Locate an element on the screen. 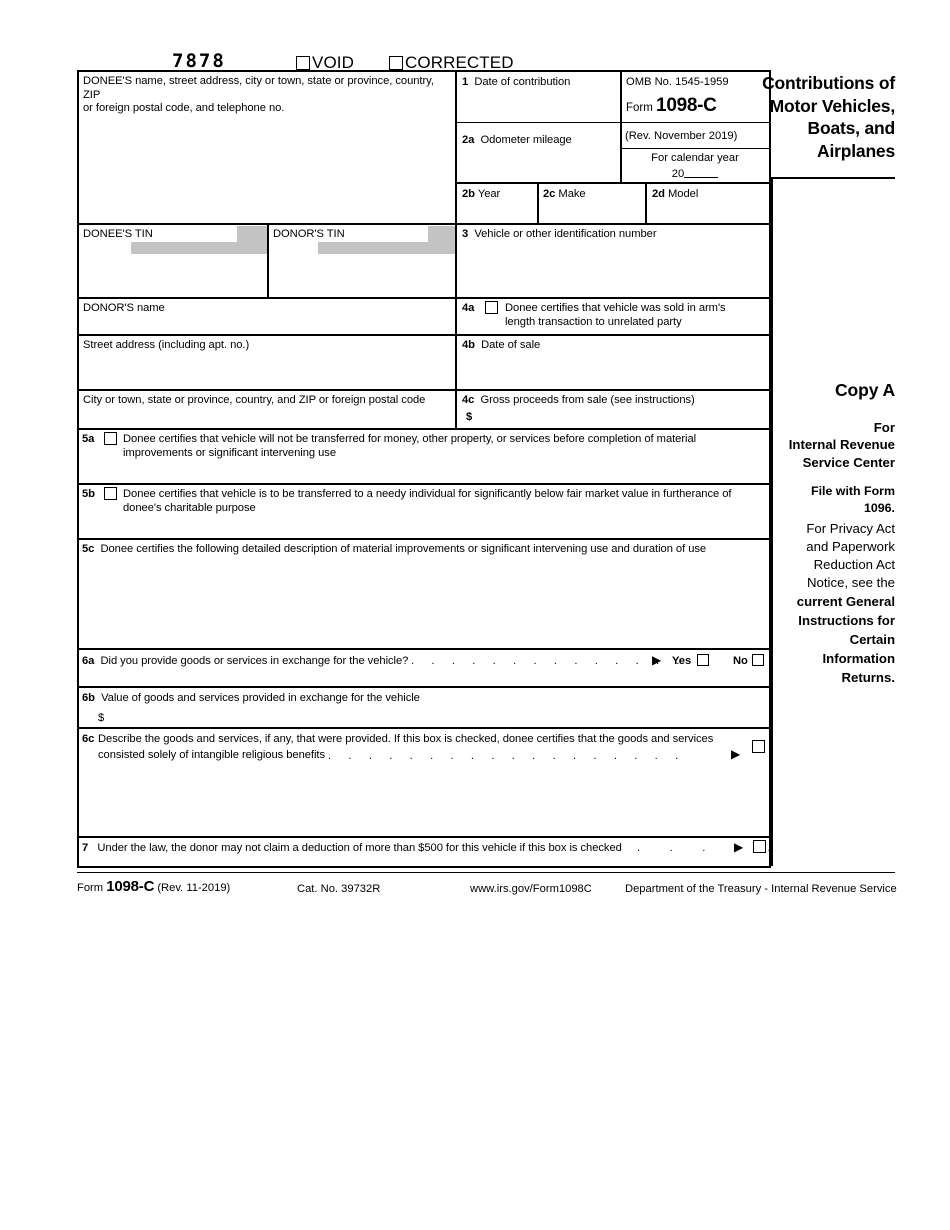 The image size is (950, 1230). box-6b-number: 6b is located at coordinates (88, 698).